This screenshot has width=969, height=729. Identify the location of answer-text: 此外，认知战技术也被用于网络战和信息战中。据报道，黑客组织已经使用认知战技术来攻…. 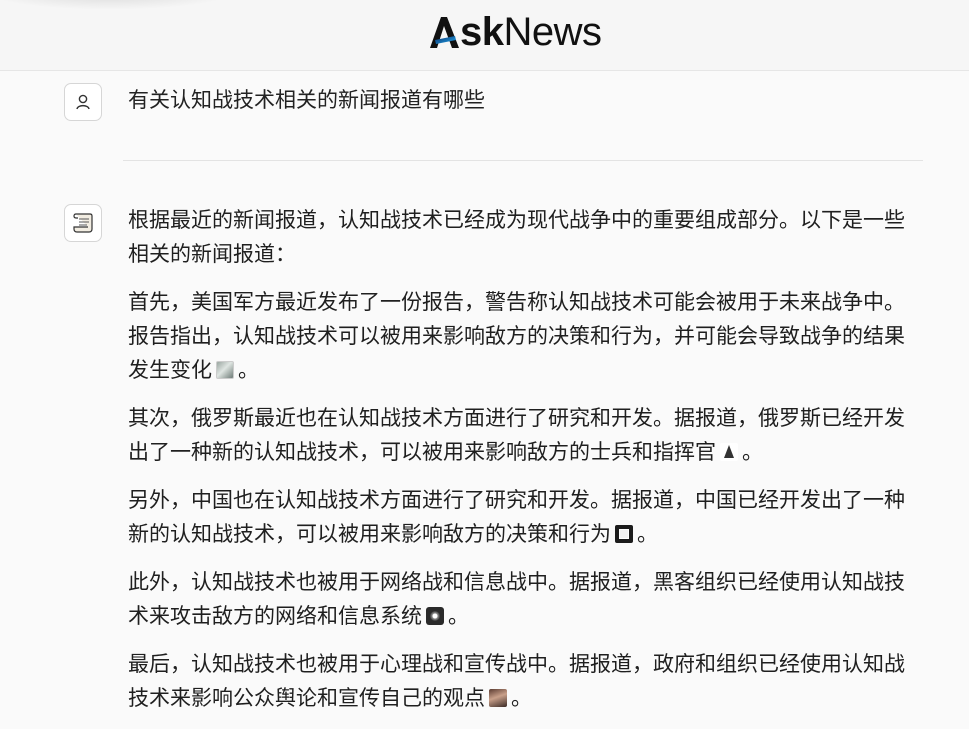
(516, 599).